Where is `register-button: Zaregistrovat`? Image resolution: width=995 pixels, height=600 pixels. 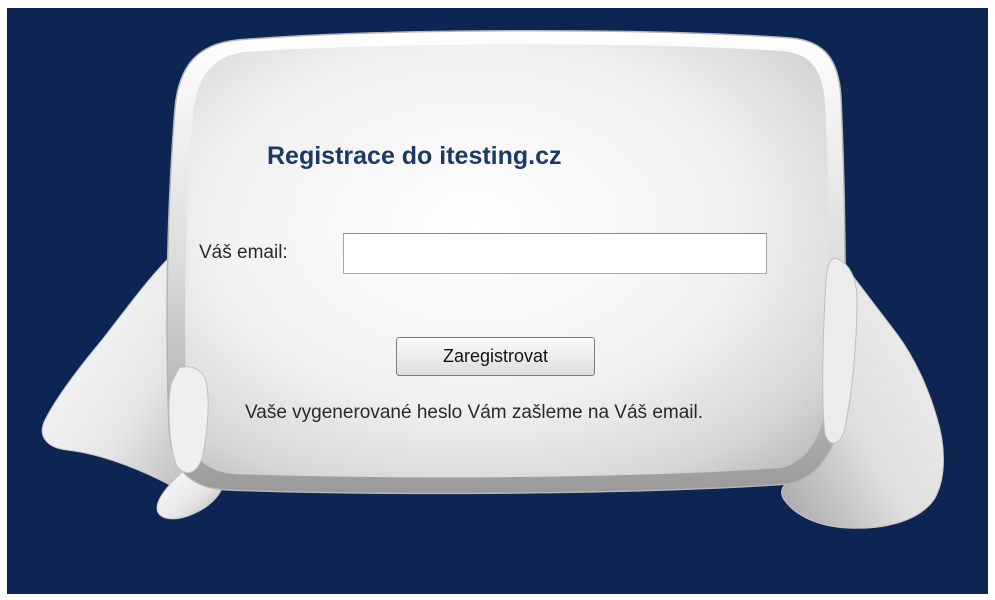
register-button: Zaregistrovat is located at coordinates (495, 356).